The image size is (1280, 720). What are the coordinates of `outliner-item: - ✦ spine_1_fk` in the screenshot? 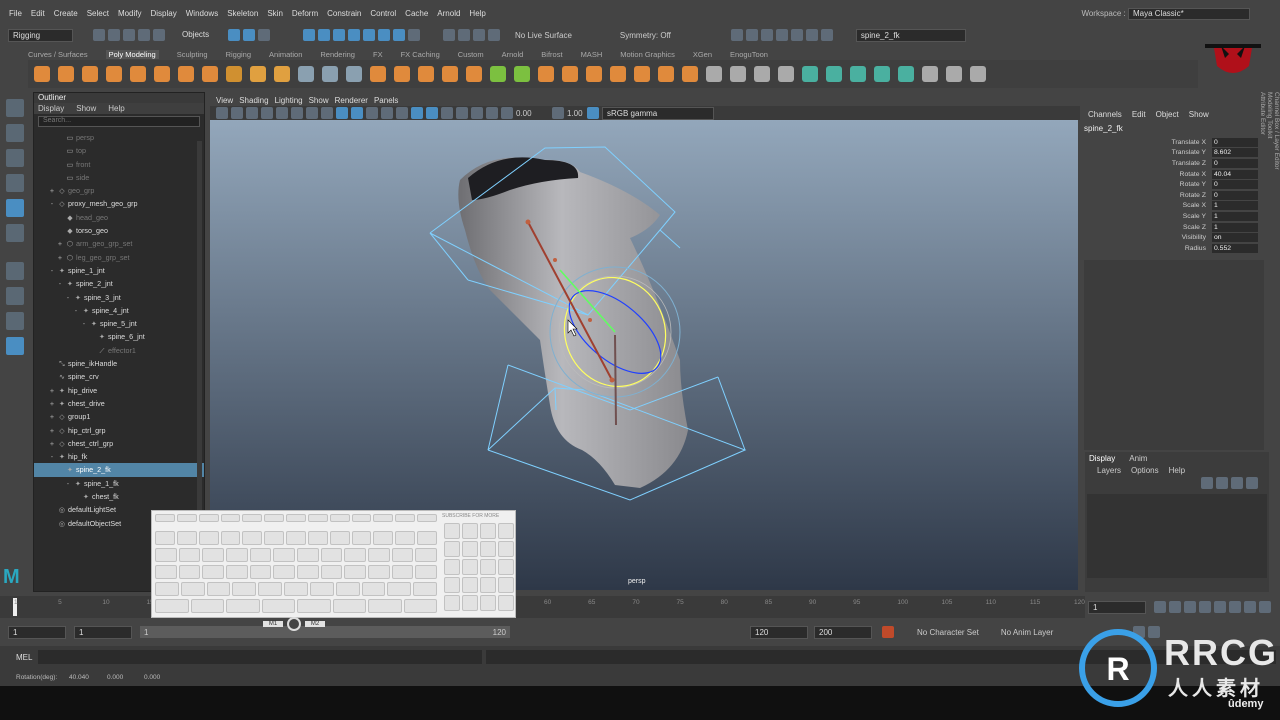 It's located at (119, 483).